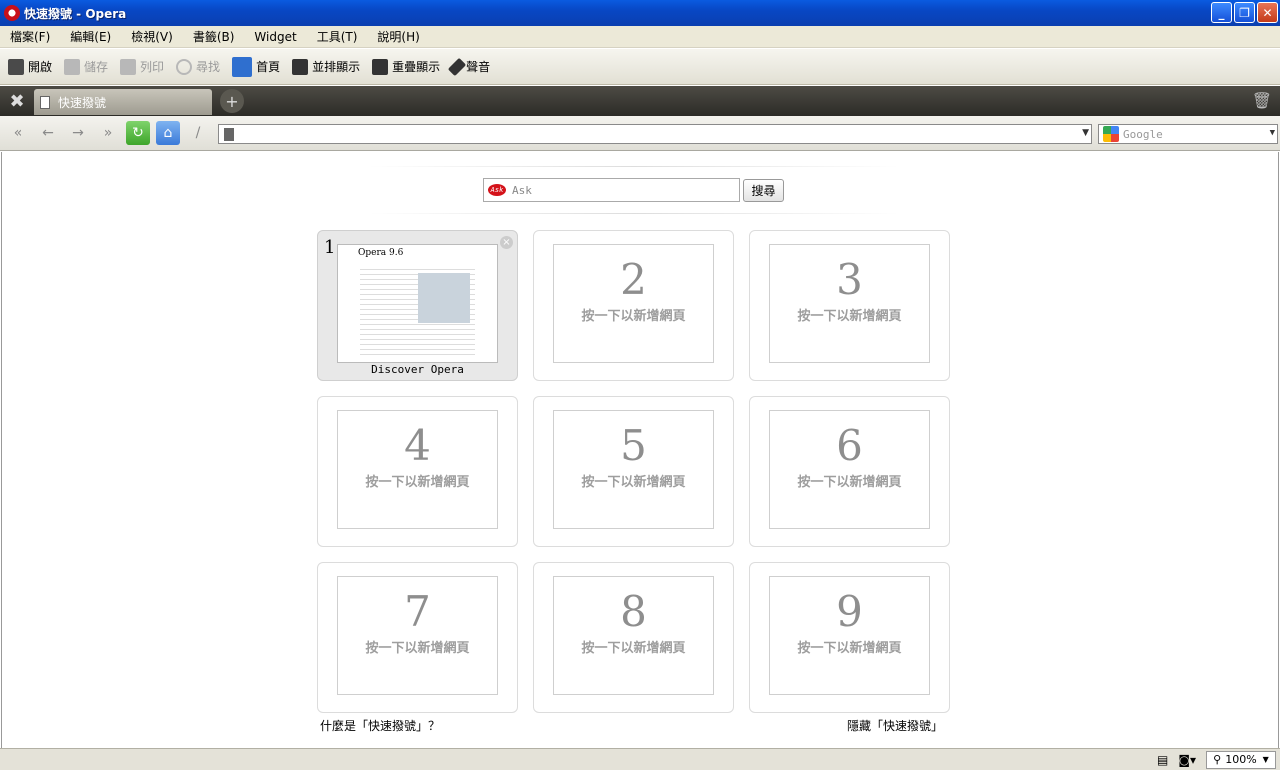 The height and width of the screenshot is (770, 1280). What do you see at coordinates (1217, 759) in the screenshot?
I see `magnifier-icon: ⚲` at bounding box center [1217, 759].